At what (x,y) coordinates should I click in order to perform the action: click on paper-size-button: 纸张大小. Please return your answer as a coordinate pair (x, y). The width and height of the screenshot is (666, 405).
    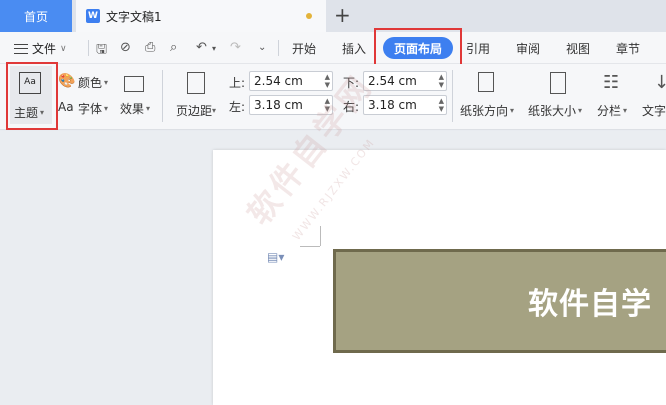
    Looking at the image, I should click on (552, 110).